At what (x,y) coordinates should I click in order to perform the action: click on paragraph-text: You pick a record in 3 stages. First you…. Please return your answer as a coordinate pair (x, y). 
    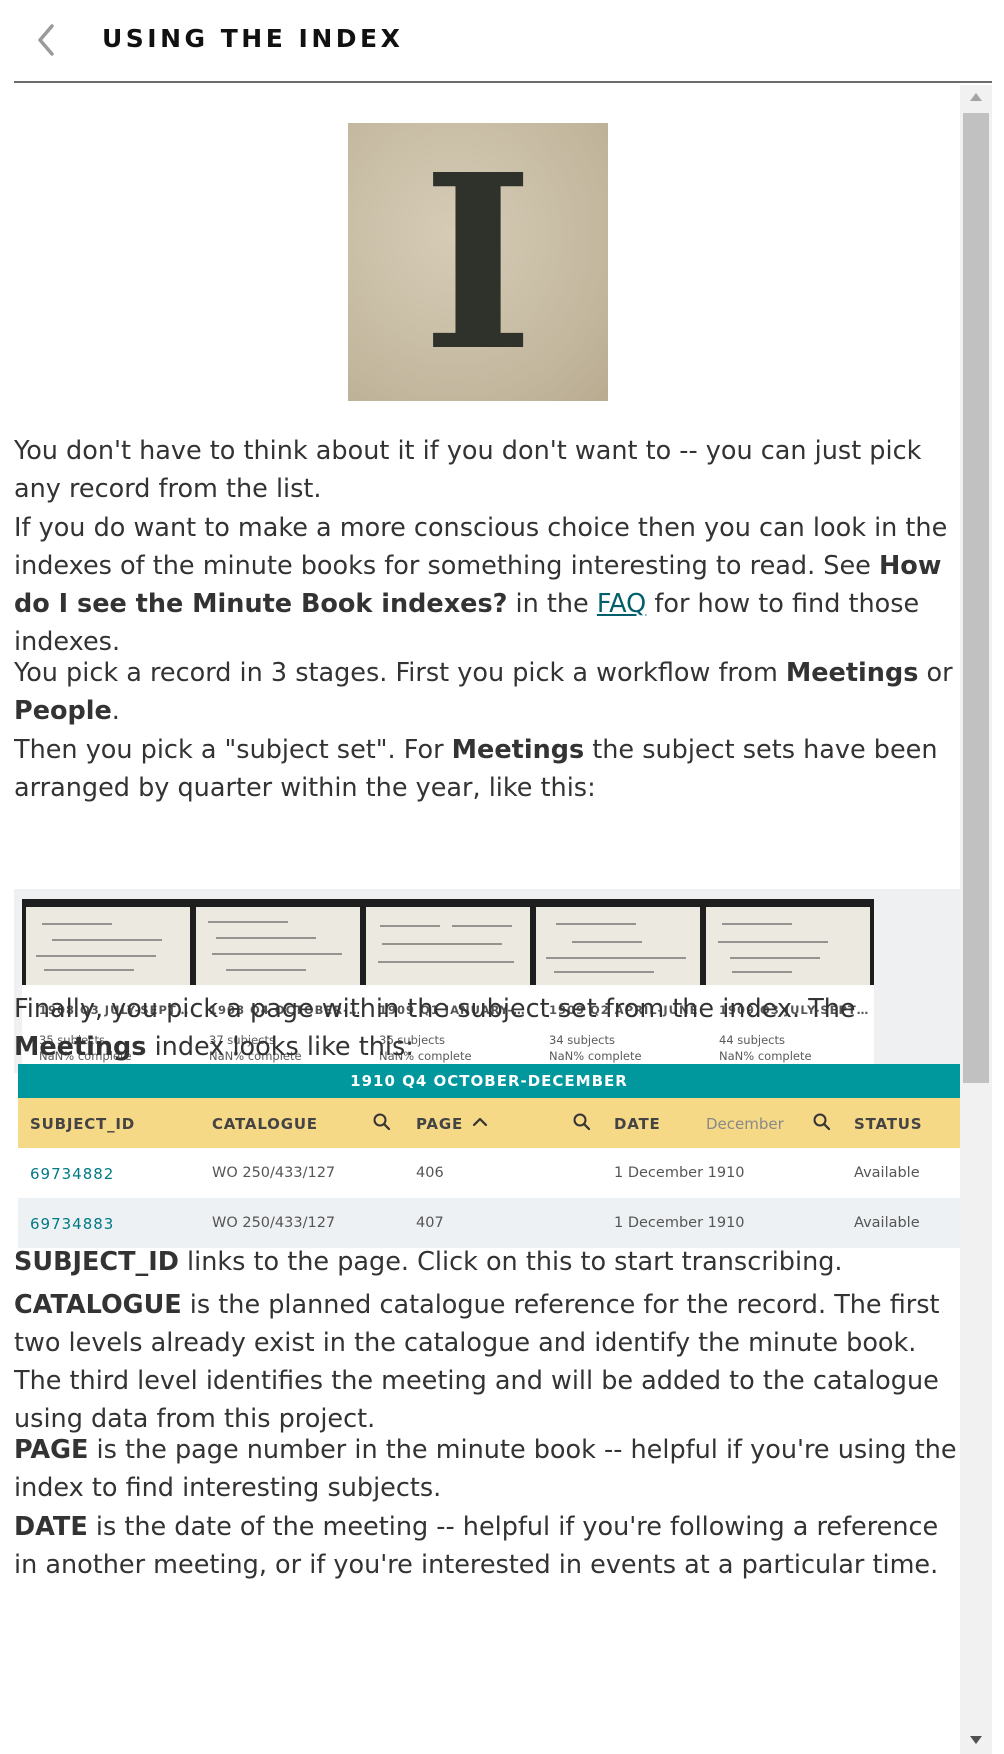
    Looking at the image, I should click on (400, 673).